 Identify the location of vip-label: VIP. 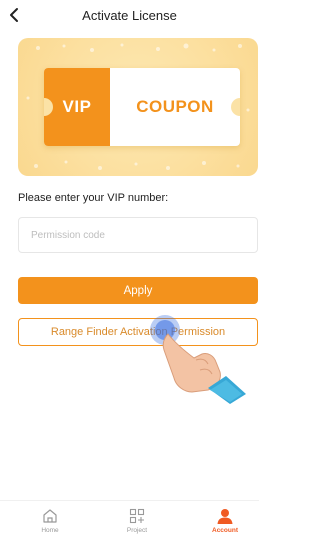
(77, 107).